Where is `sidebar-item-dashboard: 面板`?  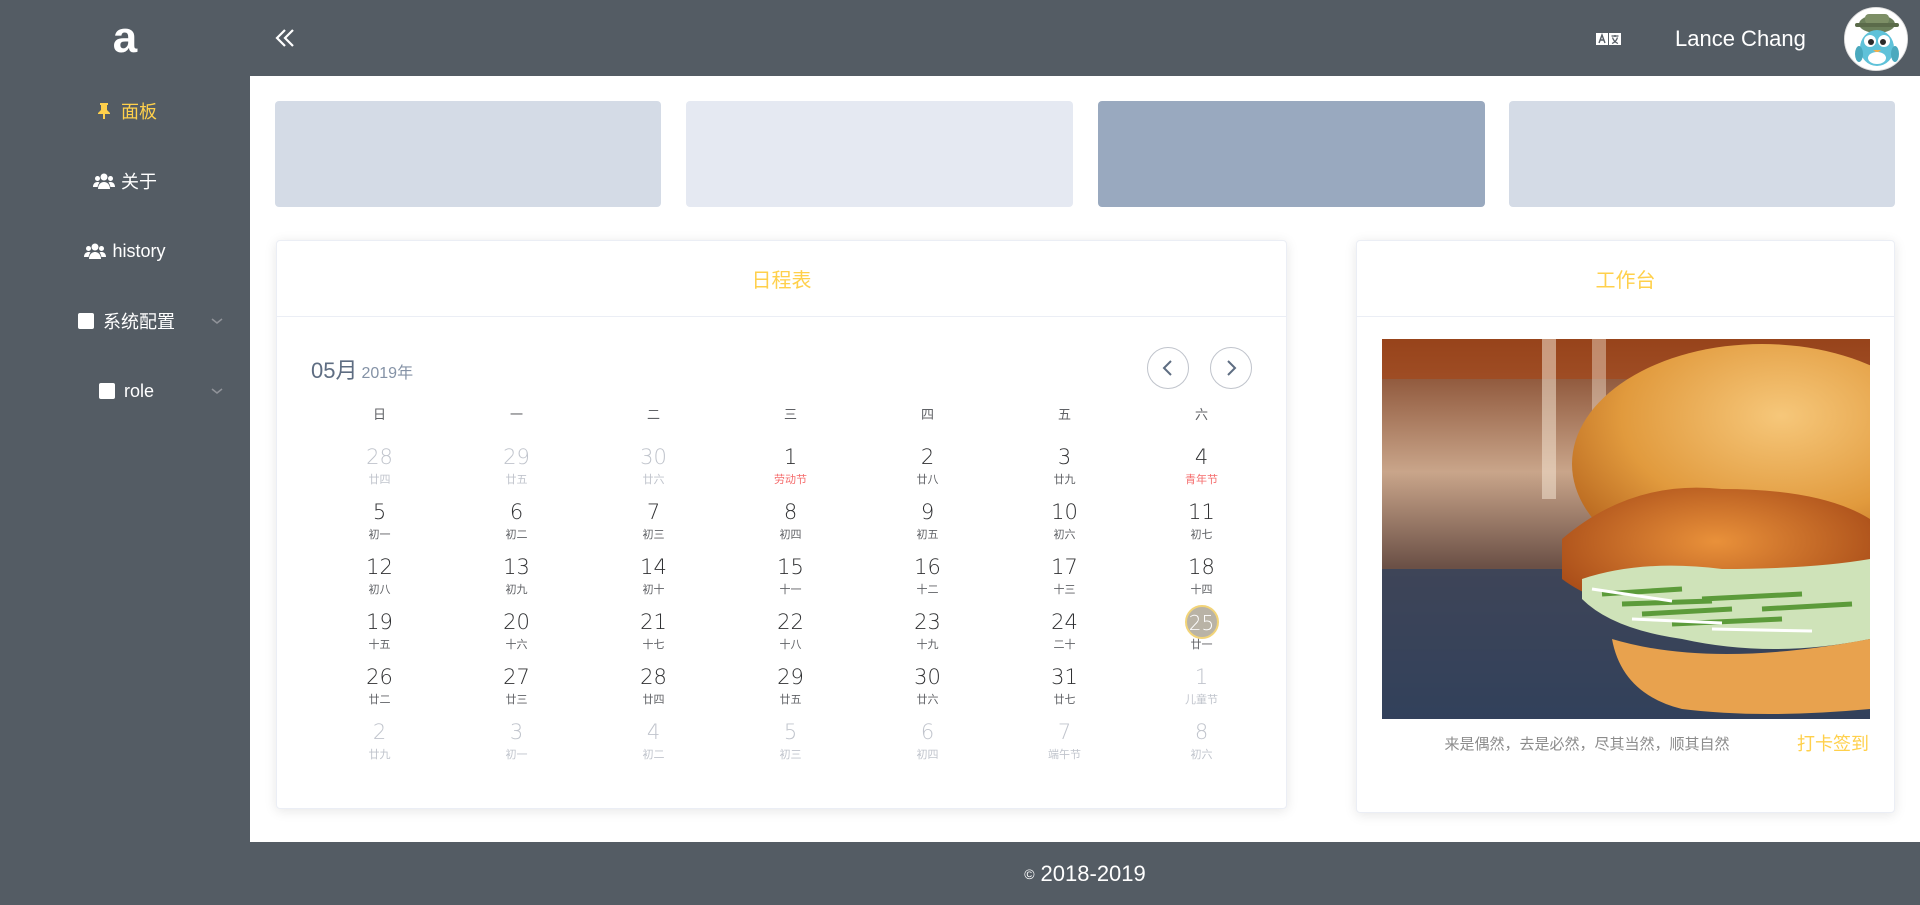 sidebar-item-dashboard: 面板 is located at coordinates (125, 111).